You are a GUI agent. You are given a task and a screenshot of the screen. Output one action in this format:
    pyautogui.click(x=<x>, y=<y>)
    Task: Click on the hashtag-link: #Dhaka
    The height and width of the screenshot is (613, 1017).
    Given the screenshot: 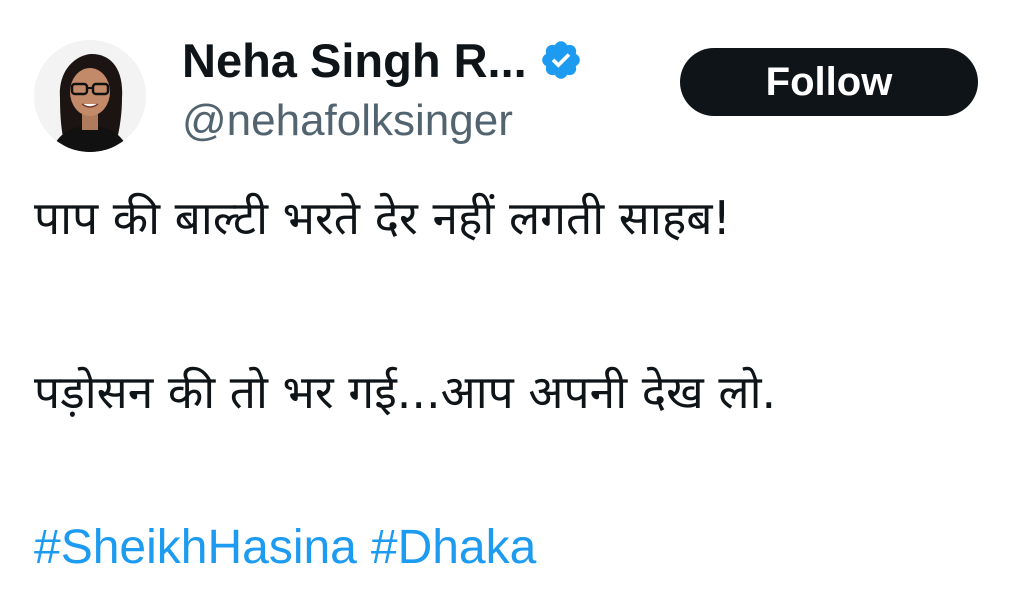 What is the action you would take?
    pyautogui.click(x=453, y=547)
    